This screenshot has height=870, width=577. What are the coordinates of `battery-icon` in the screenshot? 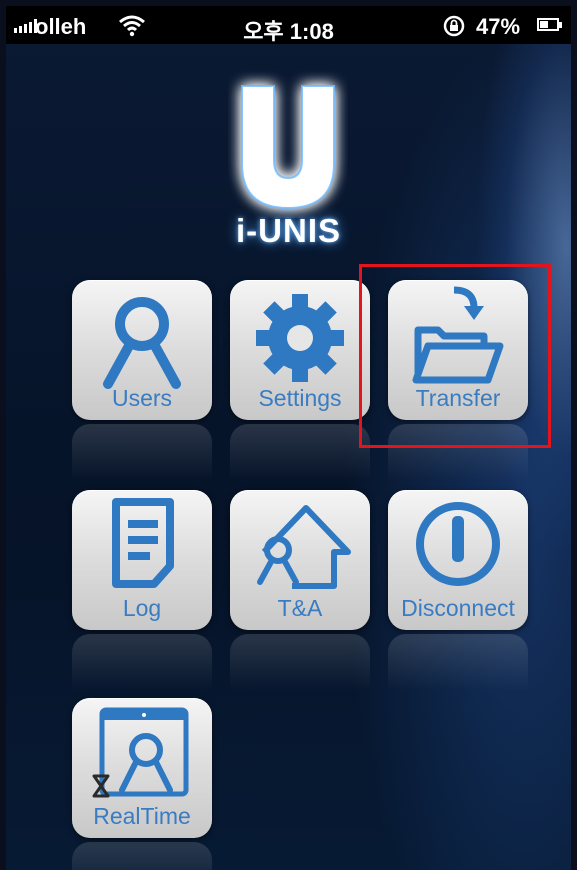 It's located at (548, 24).